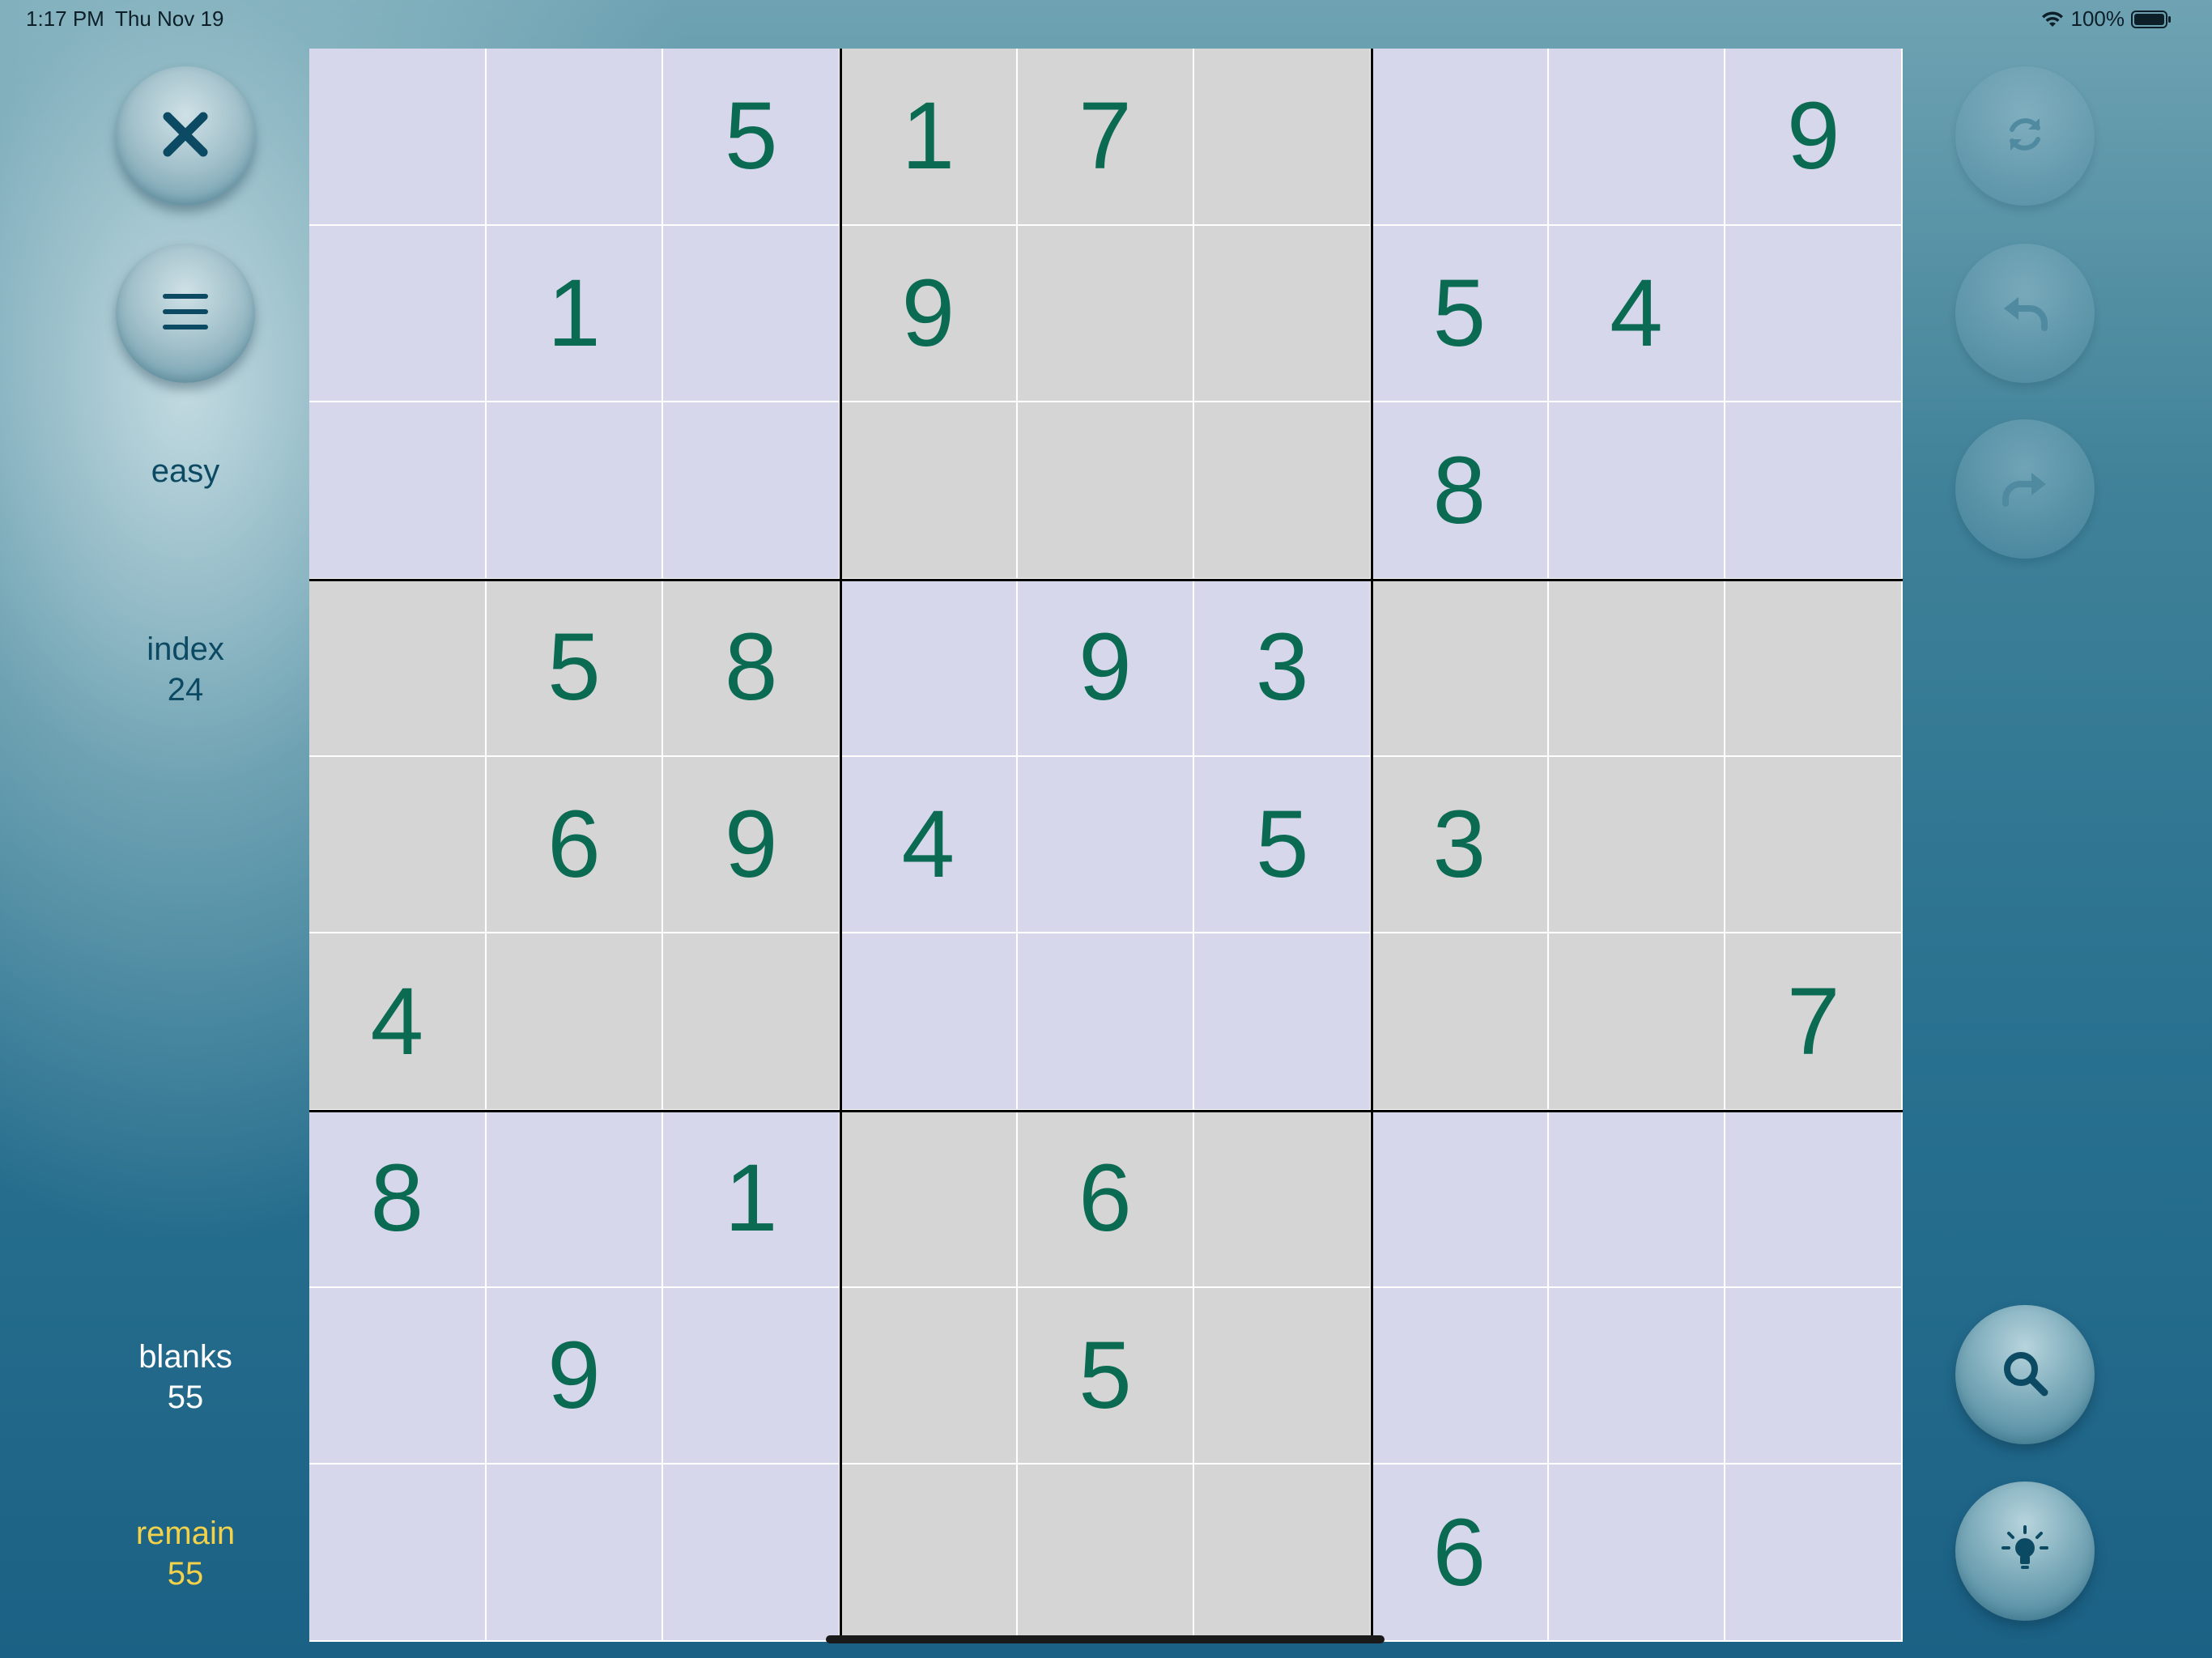 This screenshot has width=2212, height=1658. What do you see at coordinates (2098, 18) in the screenshot?
I see `battery-percent: 100%` at bounding box center [2098, 18].